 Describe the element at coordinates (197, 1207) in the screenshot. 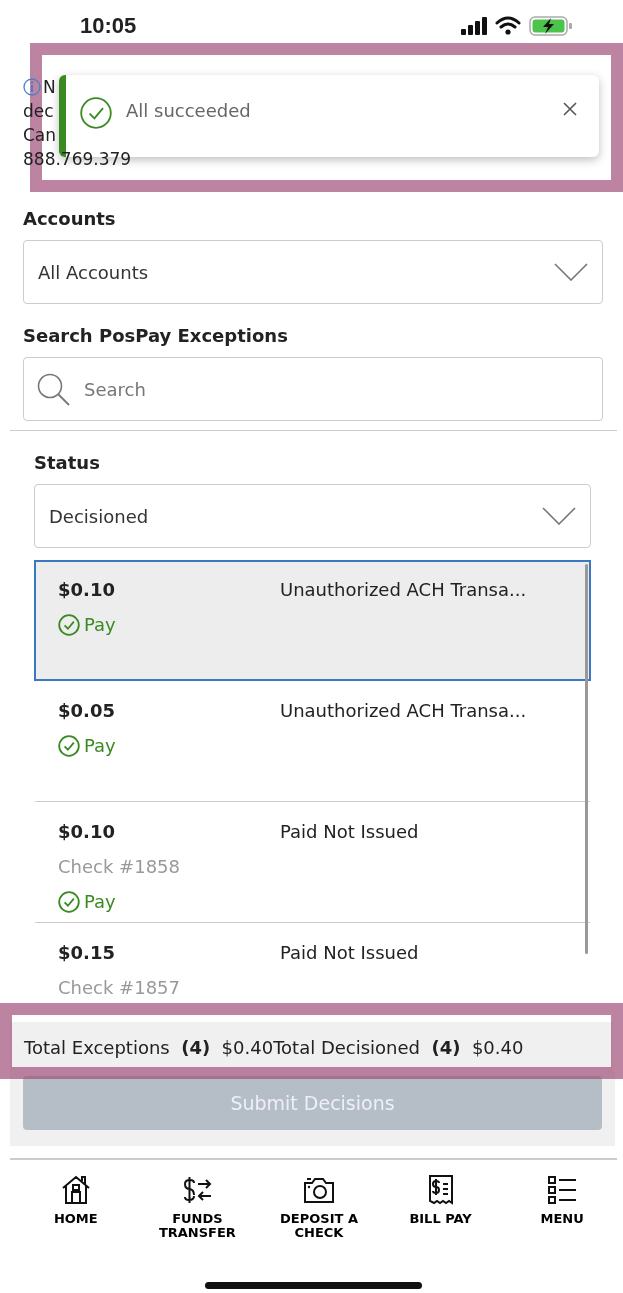

I see `tab-bar-item: FUNDS TRANSFER` at that location.